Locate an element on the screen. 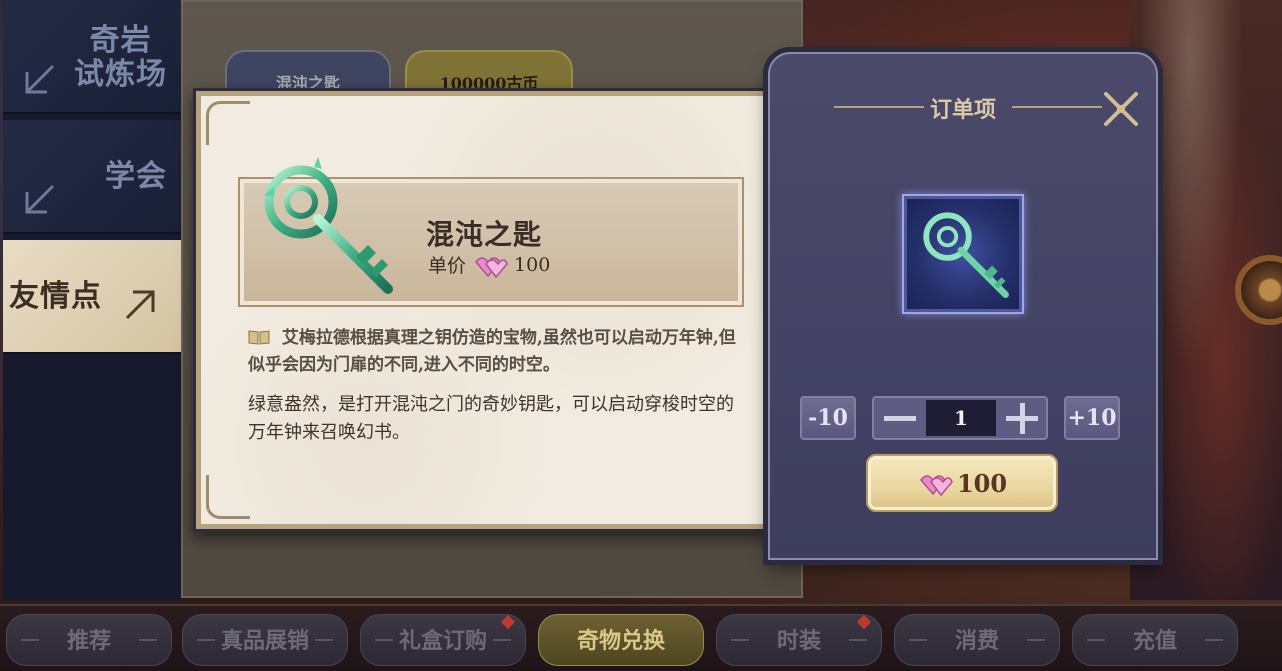 This screenshot has width=1282, height=671. category-nav: 奇岩 试炼场 学会 友情点 is located at coordinates (92, 300).